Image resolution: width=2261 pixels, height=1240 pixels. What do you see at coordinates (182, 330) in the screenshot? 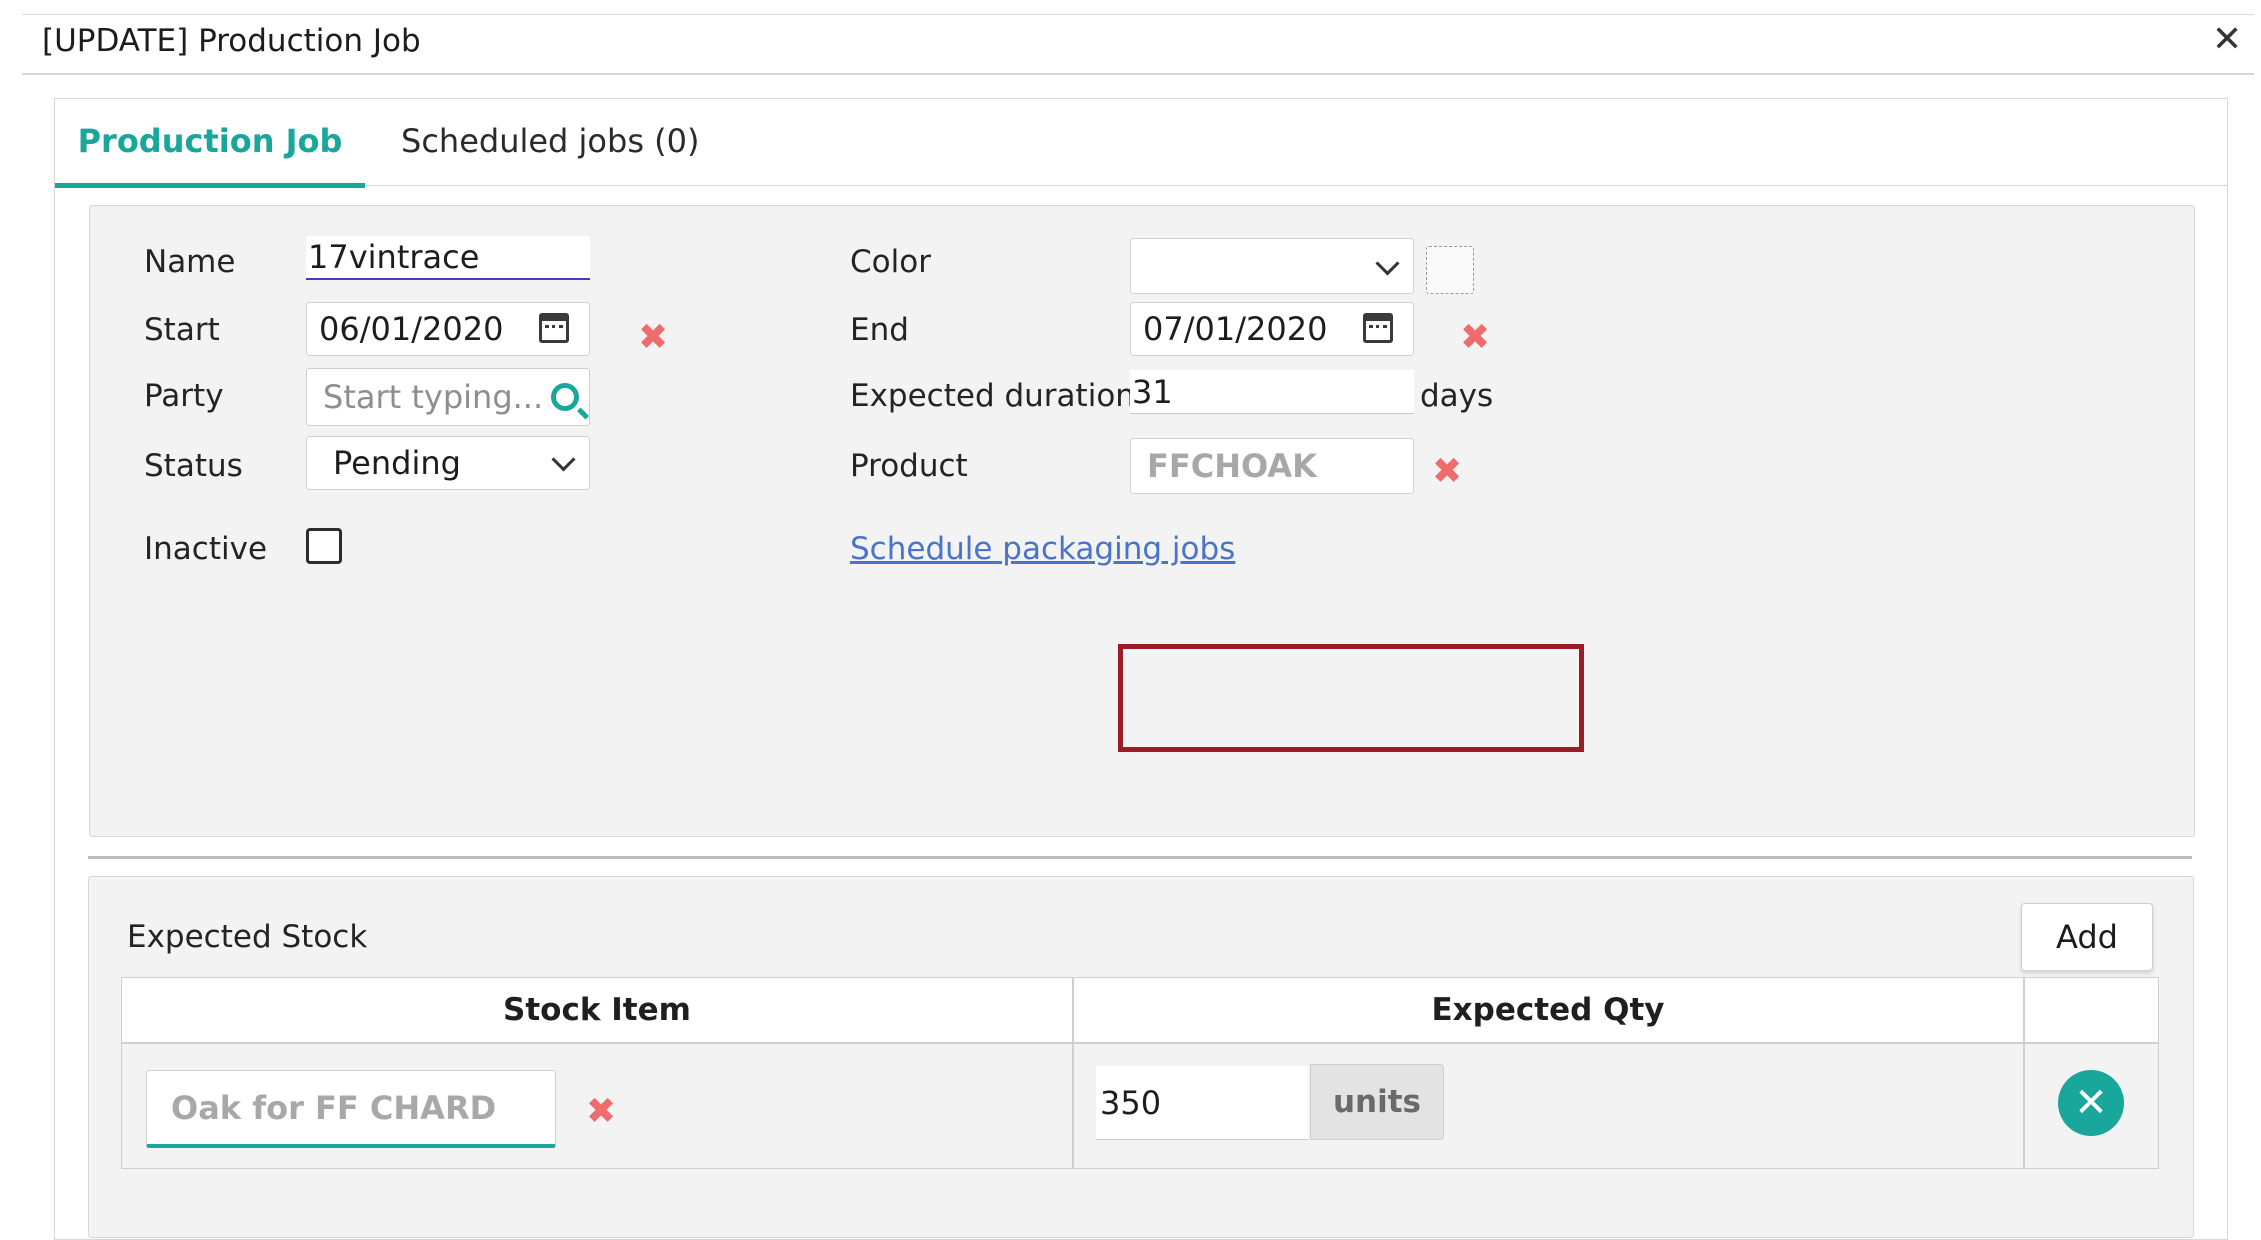
I see `start-label: Start` at bounding box center [182, 330].